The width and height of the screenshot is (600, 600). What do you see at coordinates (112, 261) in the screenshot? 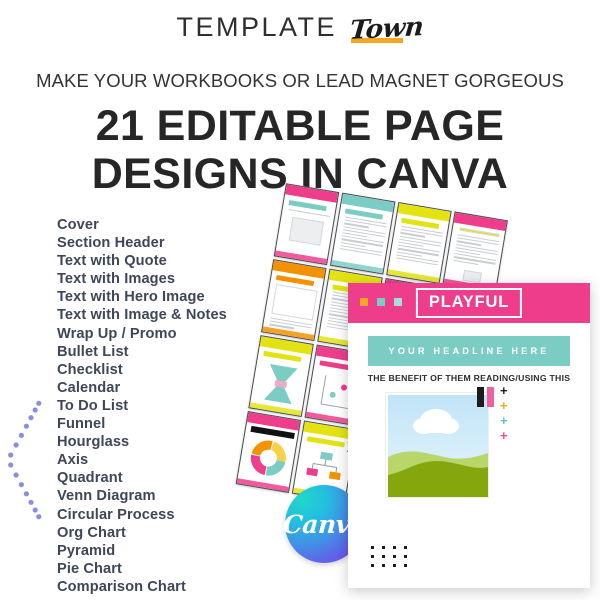
I see `list-item: Text with Quote` at bounding box center [112, 261].